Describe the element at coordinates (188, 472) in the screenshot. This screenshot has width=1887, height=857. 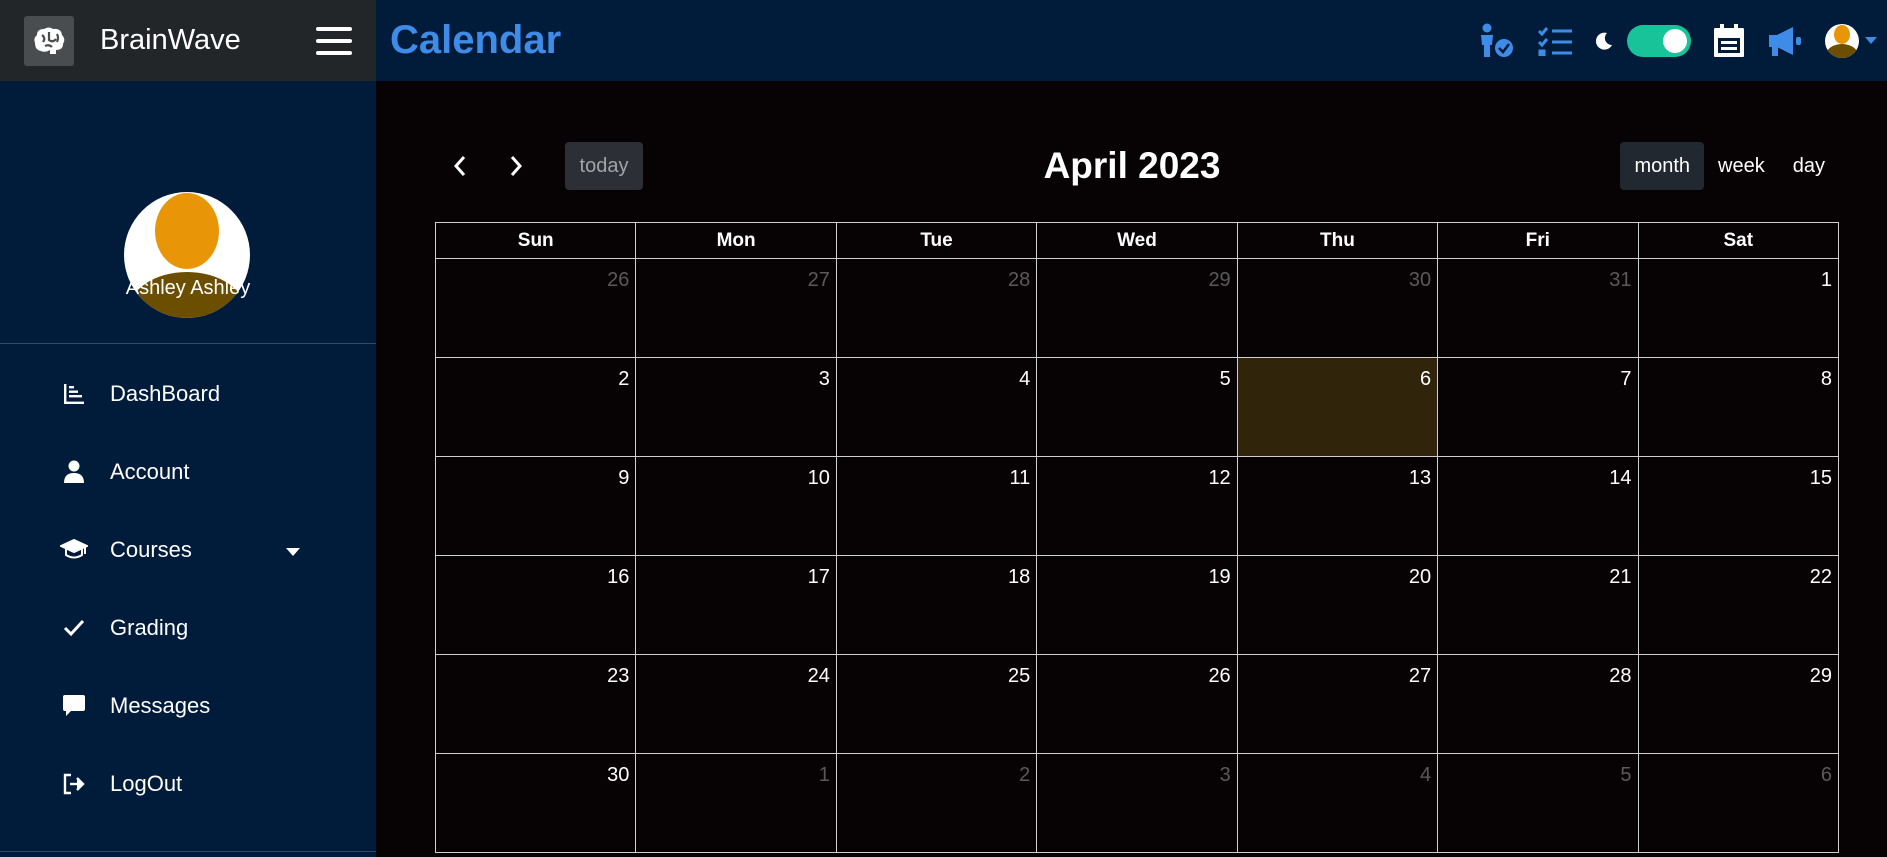
I see `sidebar-item-account: Account` at that location.